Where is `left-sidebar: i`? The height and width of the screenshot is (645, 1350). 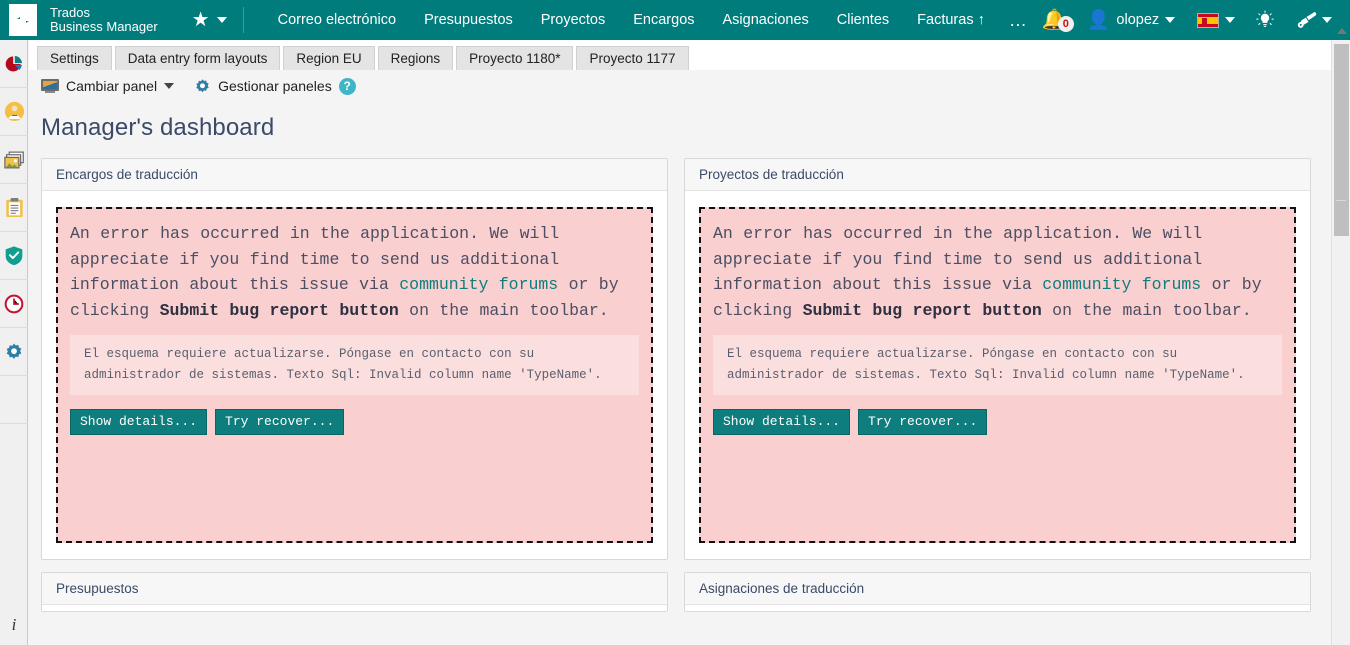 left-sidebar: i is located at coordinates (14, 342).